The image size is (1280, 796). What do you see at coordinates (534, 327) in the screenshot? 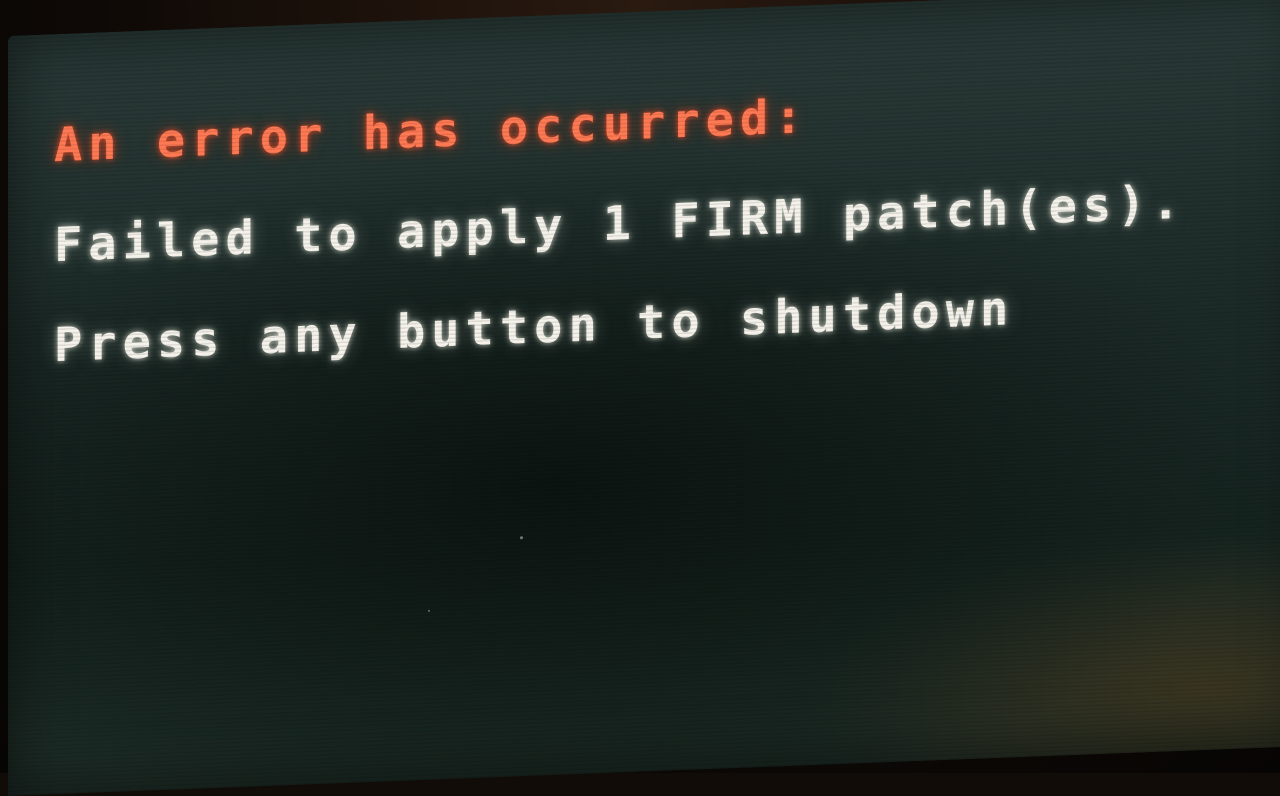
I see `shutdown-prompt: Press any button to shutdown` at bounding box center [534, 327].